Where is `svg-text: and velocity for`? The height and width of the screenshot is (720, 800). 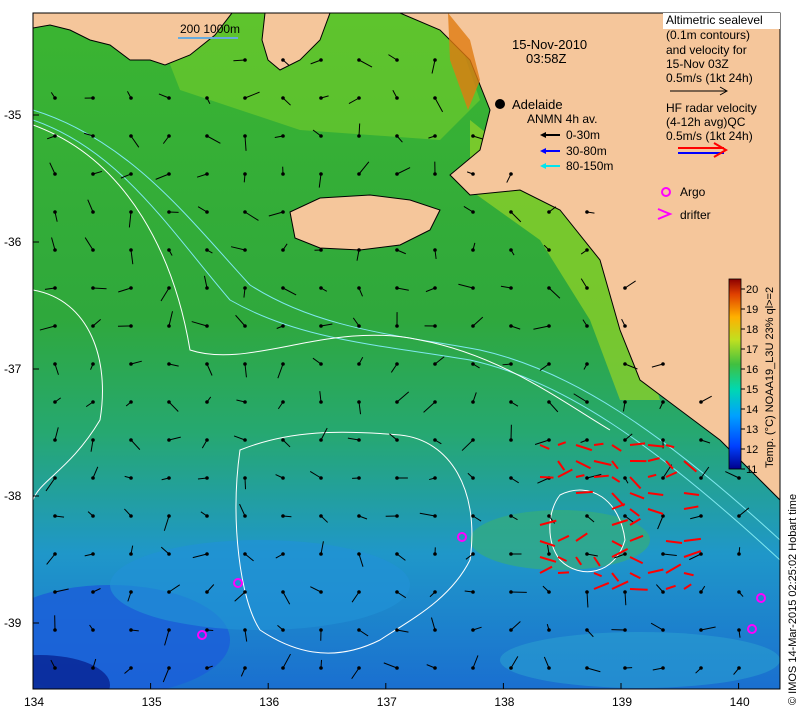
svg-text: and velocity for is located at coordinates (706, 50).